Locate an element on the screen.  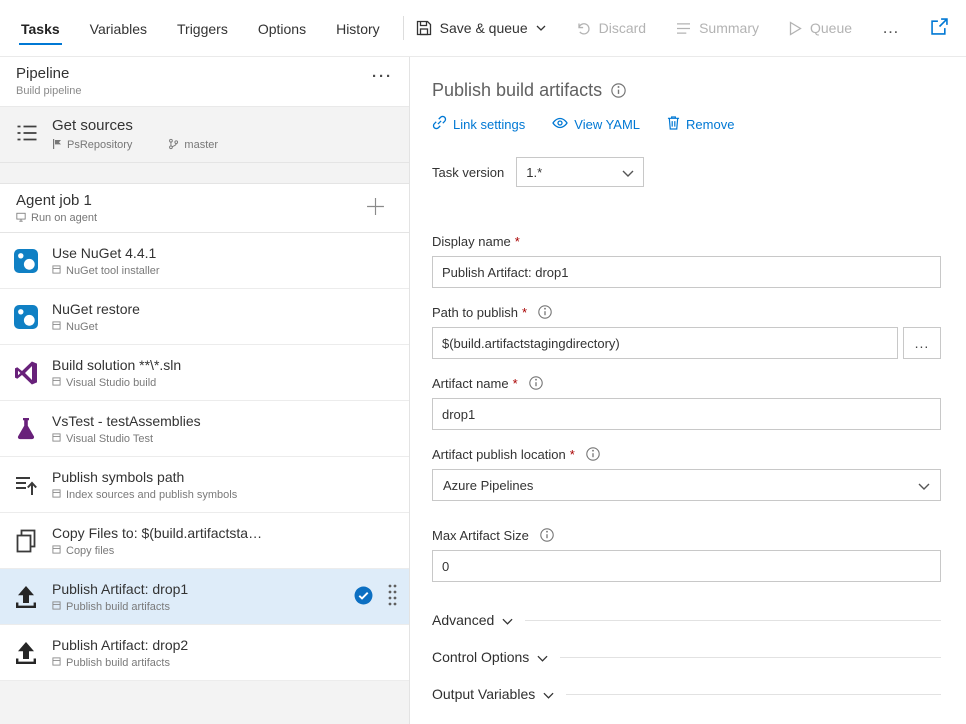
queue-button: Queue is located at coordinates (820, 28).